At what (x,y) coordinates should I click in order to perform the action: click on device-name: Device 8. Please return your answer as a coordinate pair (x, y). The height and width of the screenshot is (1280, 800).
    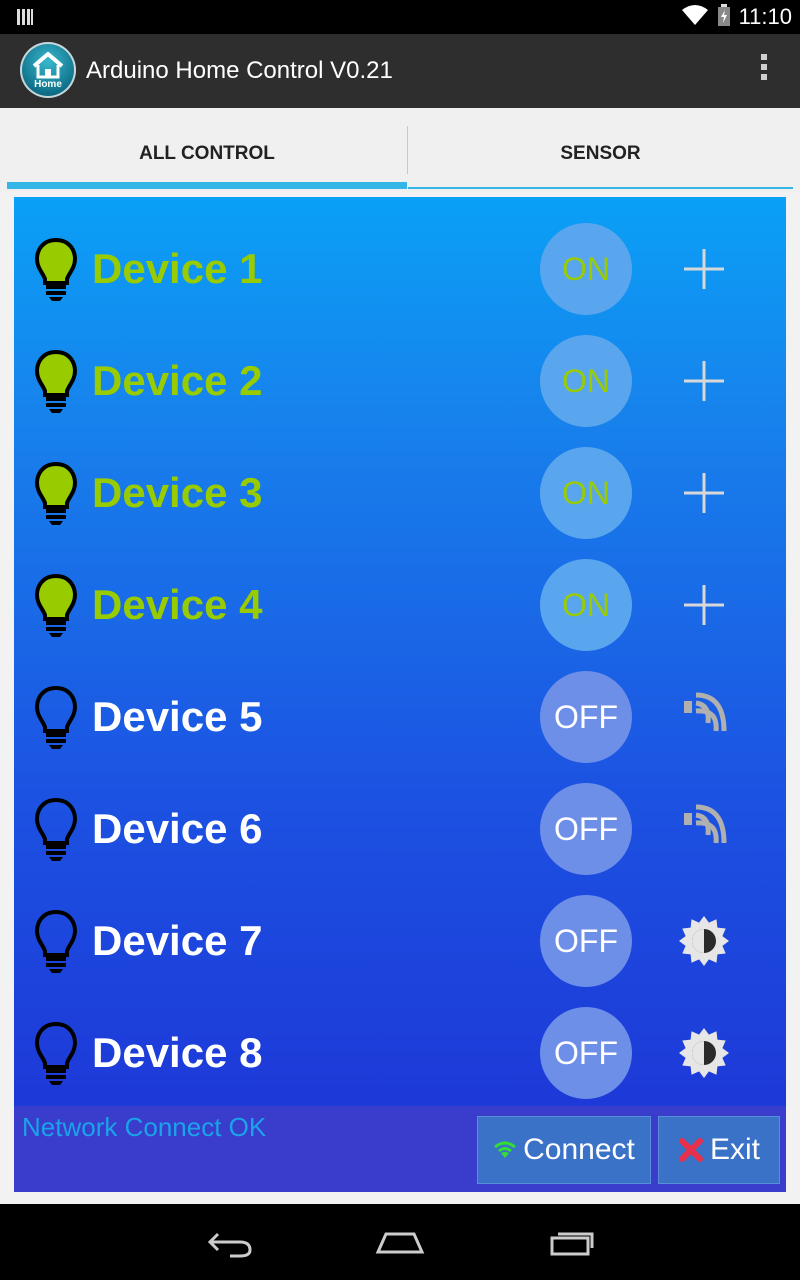
    Looking at the image, I should click on (177, 1052).